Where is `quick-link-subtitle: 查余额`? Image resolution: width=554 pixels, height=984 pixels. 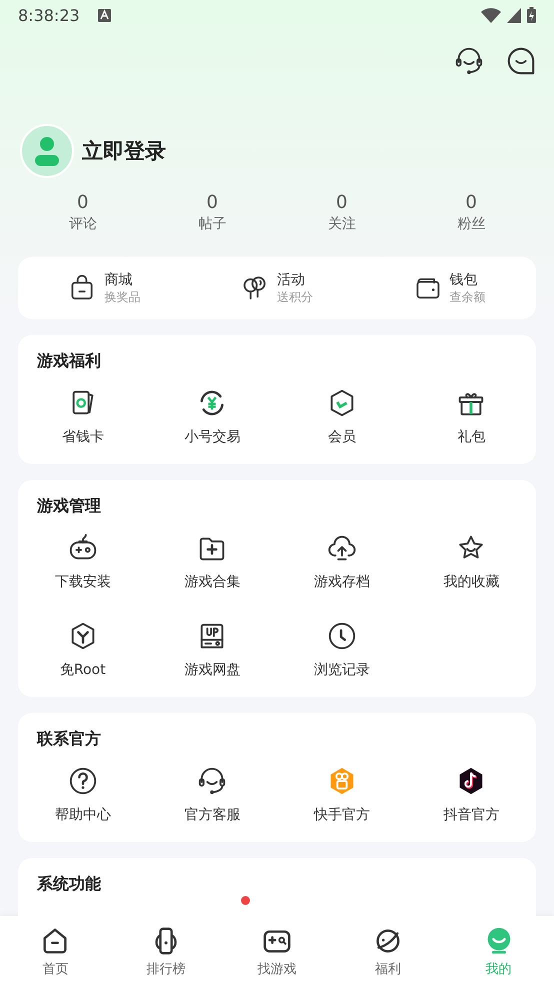
quick-link-subtitle: 查余额 is located at coordinates (468, 297).